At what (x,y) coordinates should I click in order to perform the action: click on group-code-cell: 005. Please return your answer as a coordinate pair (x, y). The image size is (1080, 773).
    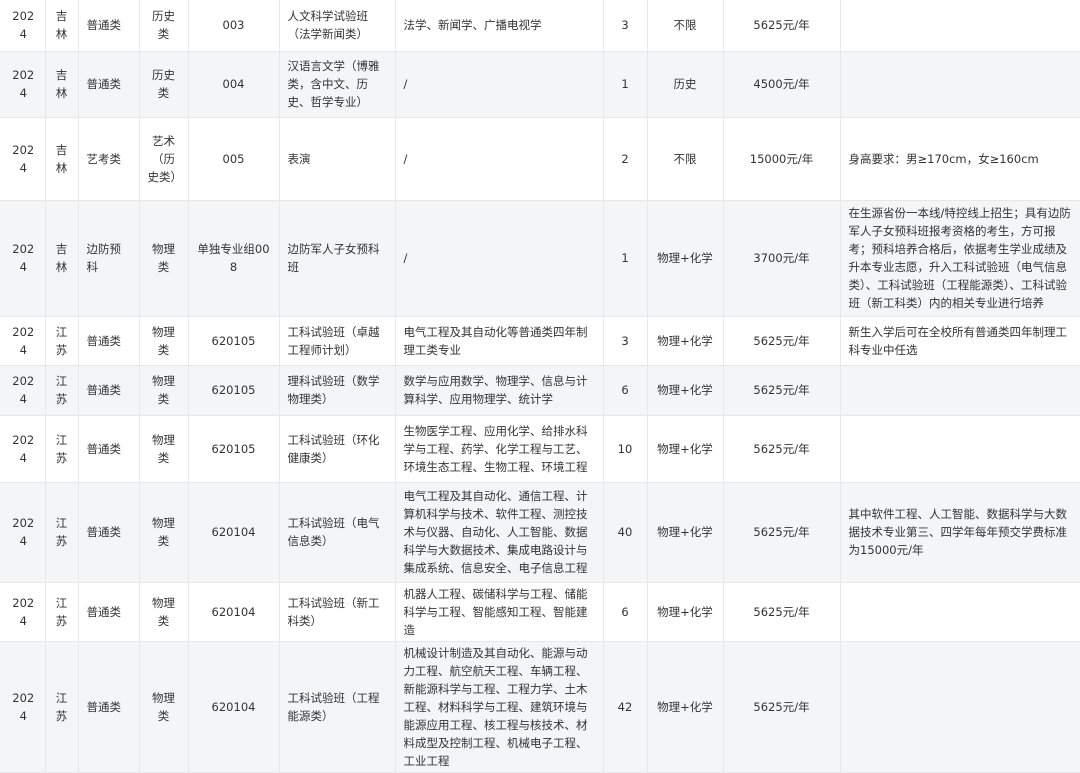
    Looking at the image, I should click on (234, 159).